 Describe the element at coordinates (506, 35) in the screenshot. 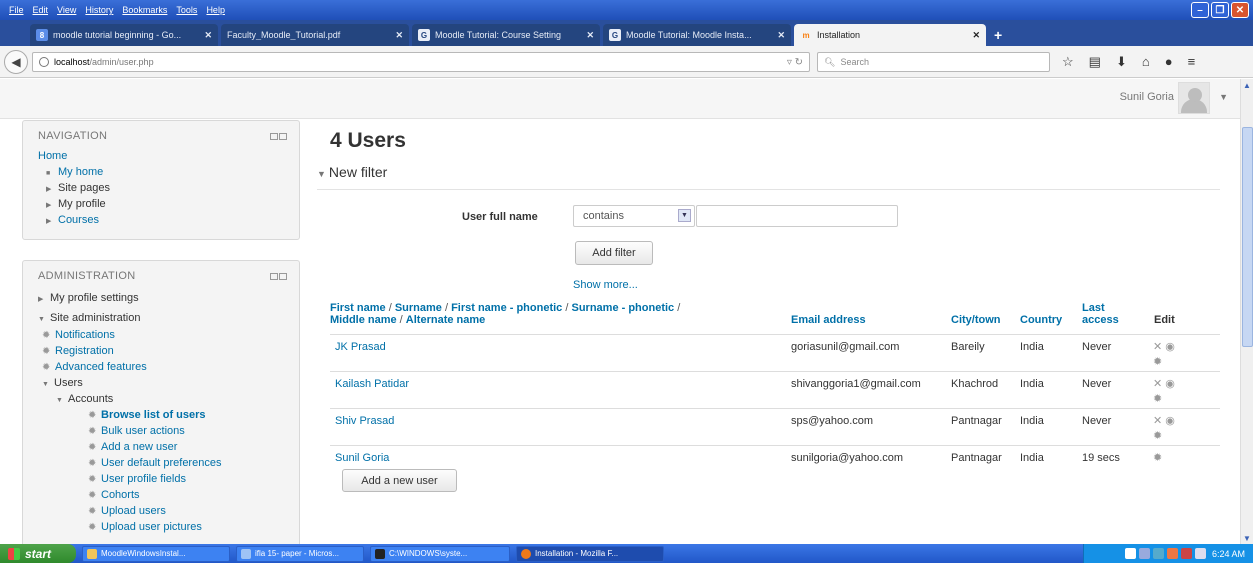

I see `tab-course-setting: G Moodle Tutorial: Course Setting ✕` at that location.